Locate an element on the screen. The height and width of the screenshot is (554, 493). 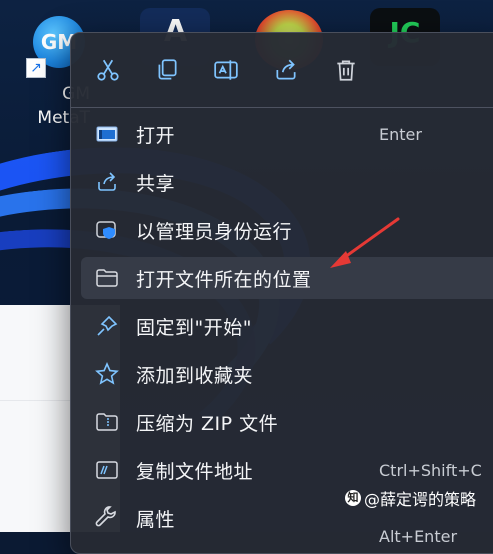
rename-icon is located at coordinates (226, 70).